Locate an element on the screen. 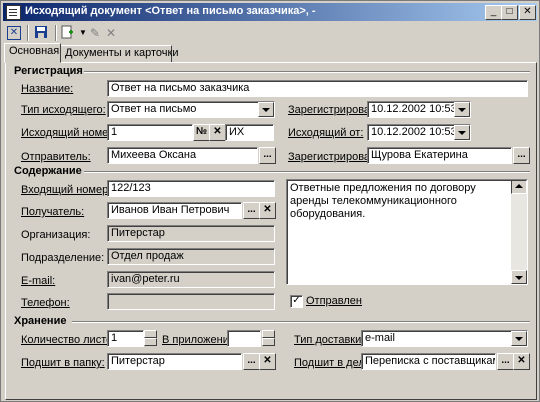 This screenshot has height=402, width=540. registrar-label: Зарегистрировал: is located at coordinates (334, 157).